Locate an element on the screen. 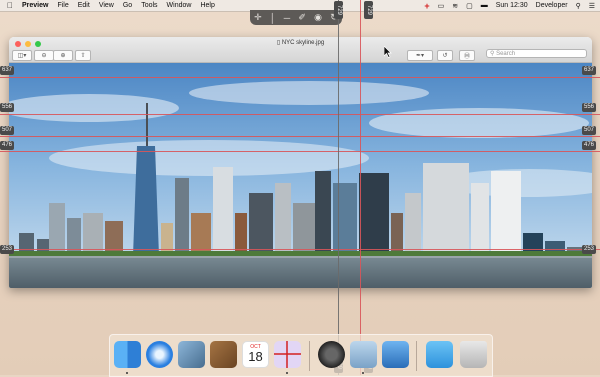  document-icon: ▯ is located at coordinates (278, 43).